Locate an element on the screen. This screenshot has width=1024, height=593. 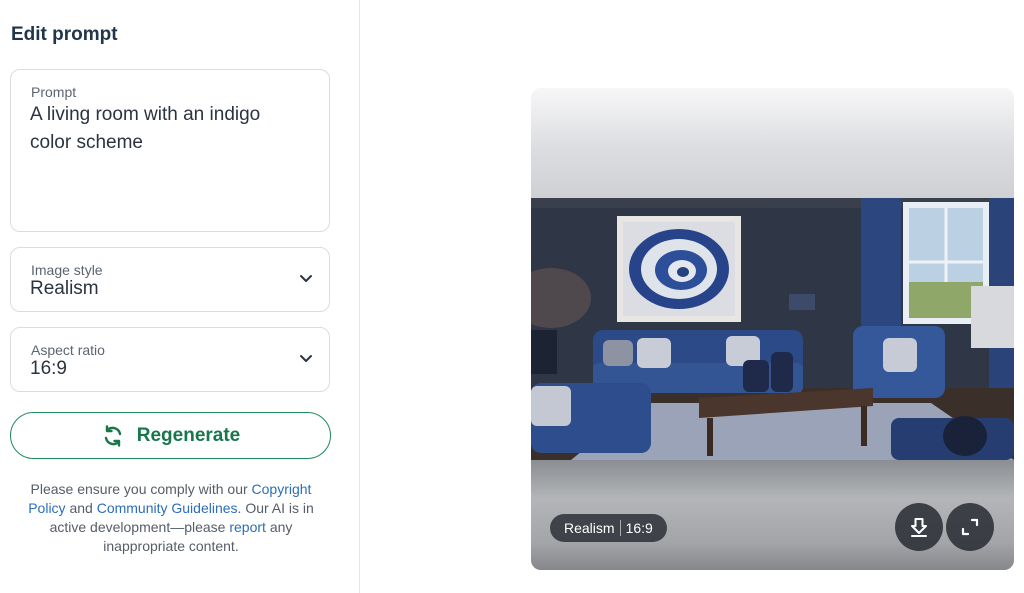
regenerate-button: Regenerate is located at coordinates (170, 435).